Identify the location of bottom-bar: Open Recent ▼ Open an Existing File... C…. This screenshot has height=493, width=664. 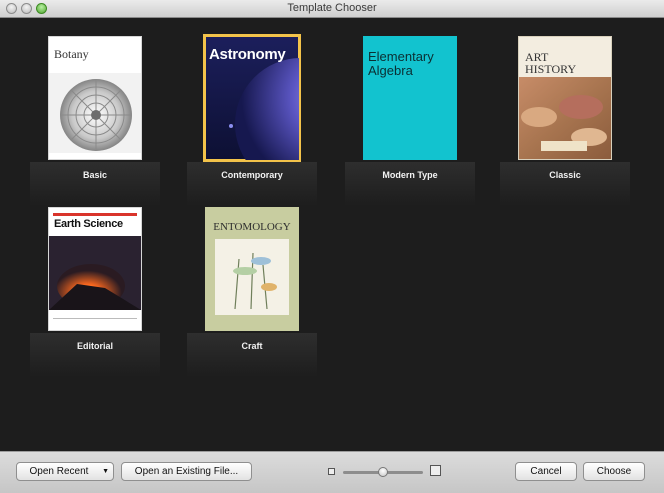
(332, 472).